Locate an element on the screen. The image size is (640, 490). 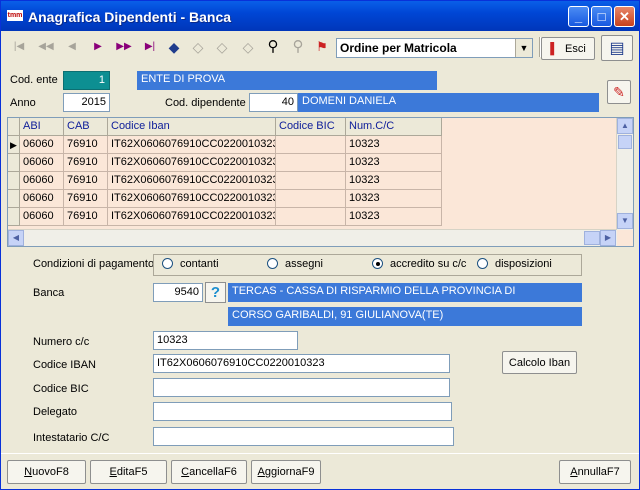
edita-button: Edita F5 is located at coordinates (128, 472).